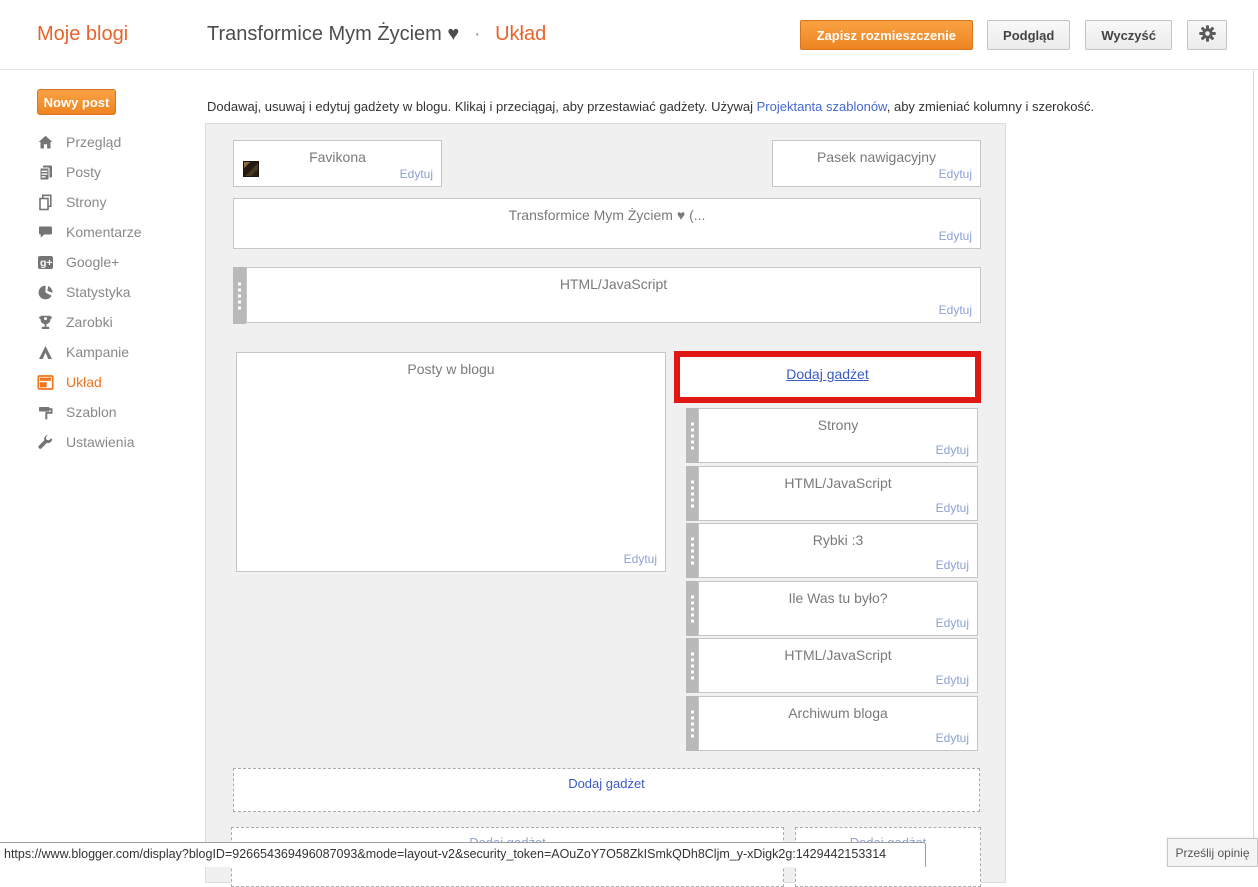 Image resolution: width=1258 pixels, height=887 pixels. Describe the element at coordinates (838, 550) in the screenshot. I see `gadget-rybki: Rybki :3 Edytuj` at that location.